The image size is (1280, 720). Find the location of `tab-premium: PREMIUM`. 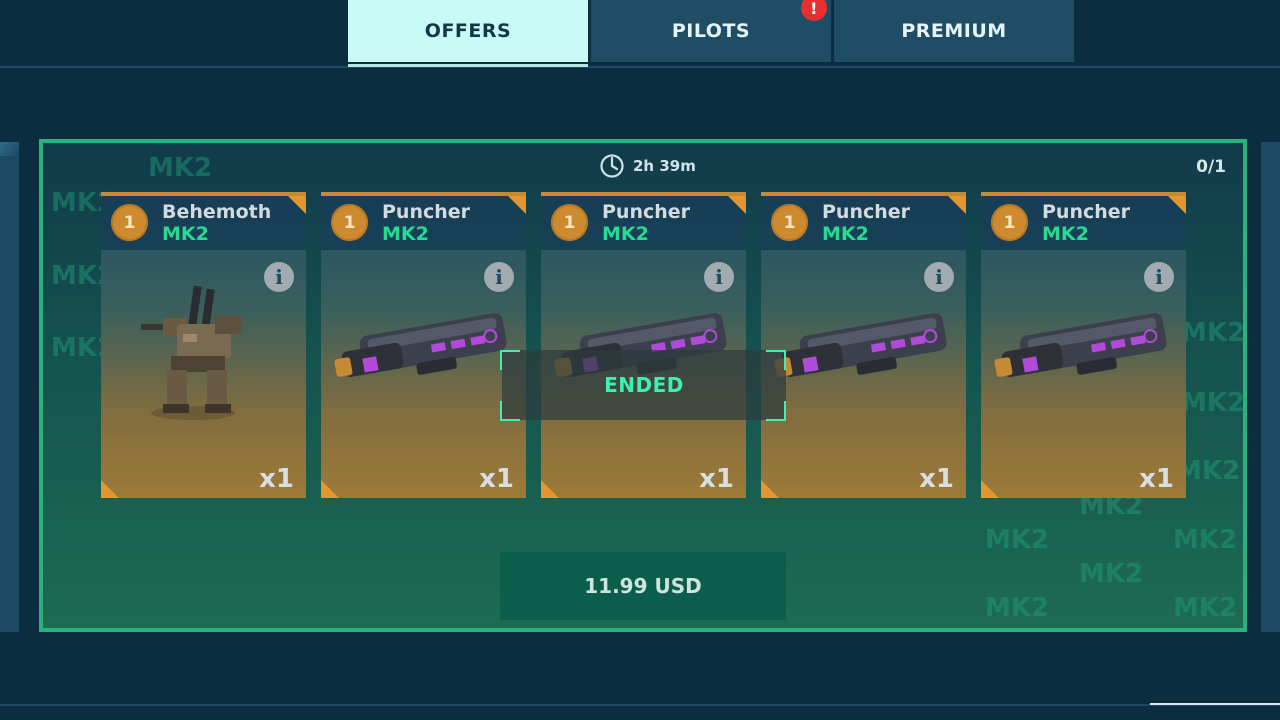

tab-premium: PREMIUM is located at coordinates (954, 31).